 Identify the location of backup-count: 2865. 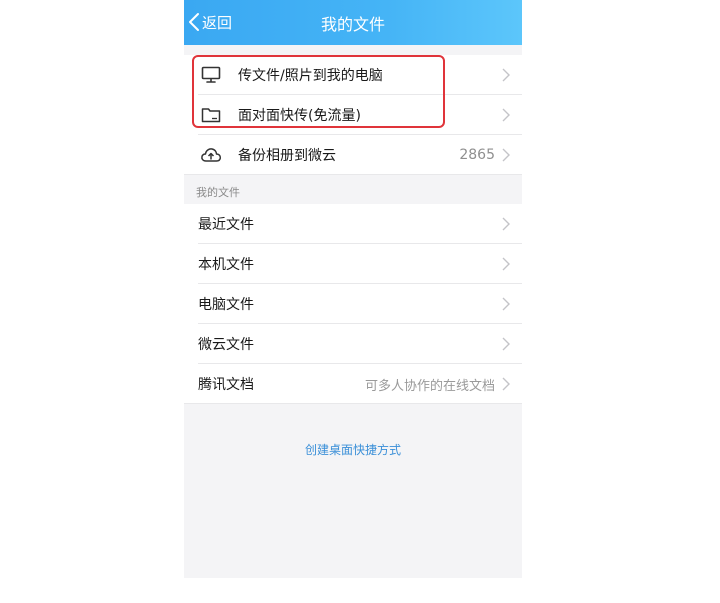
(477, 155).